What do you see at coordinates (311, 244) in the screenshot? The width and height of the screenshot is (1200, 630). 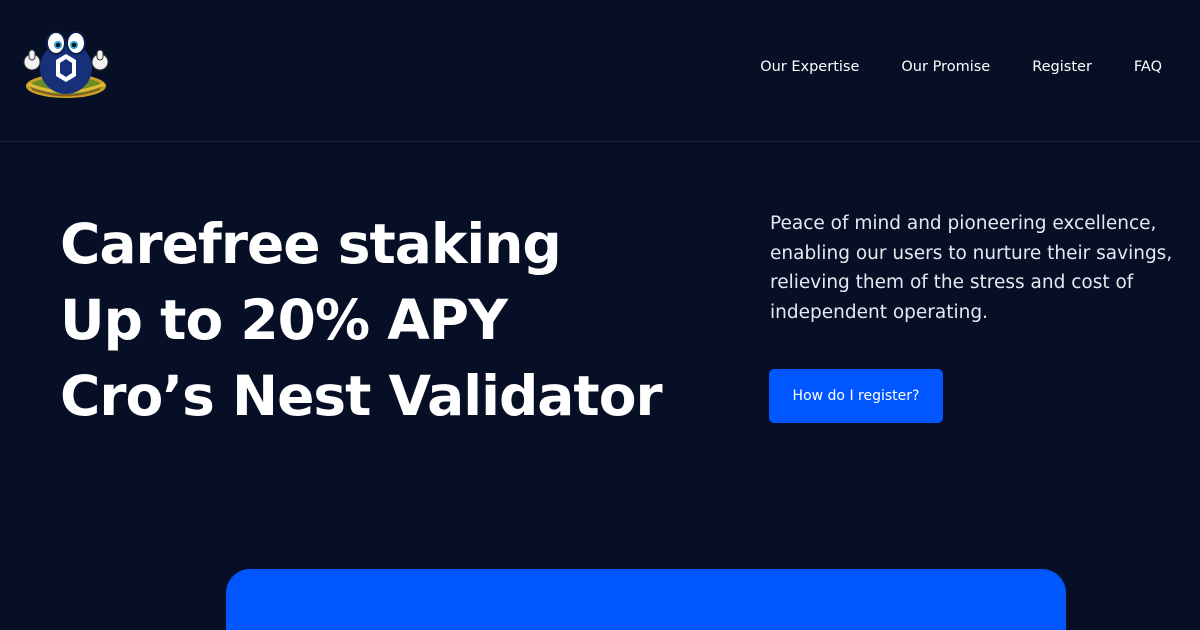 I see `hero-title-line-1: Carefree staking` at bounding box center [311, 244].